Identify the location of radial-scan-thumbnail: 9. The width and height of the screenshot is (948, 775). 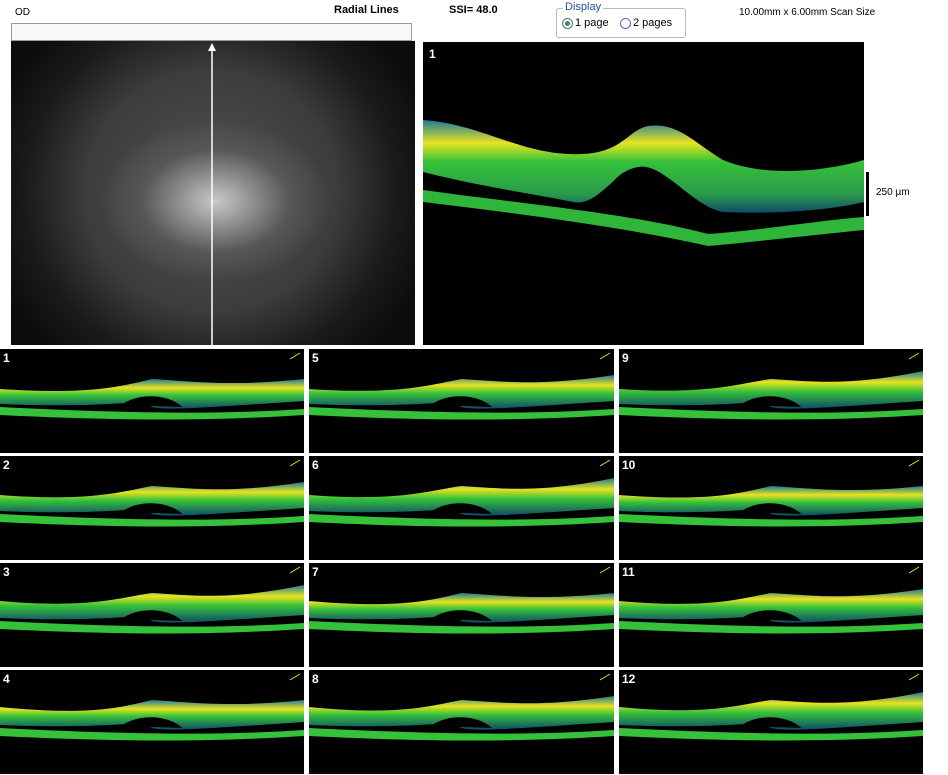
(771, 401).